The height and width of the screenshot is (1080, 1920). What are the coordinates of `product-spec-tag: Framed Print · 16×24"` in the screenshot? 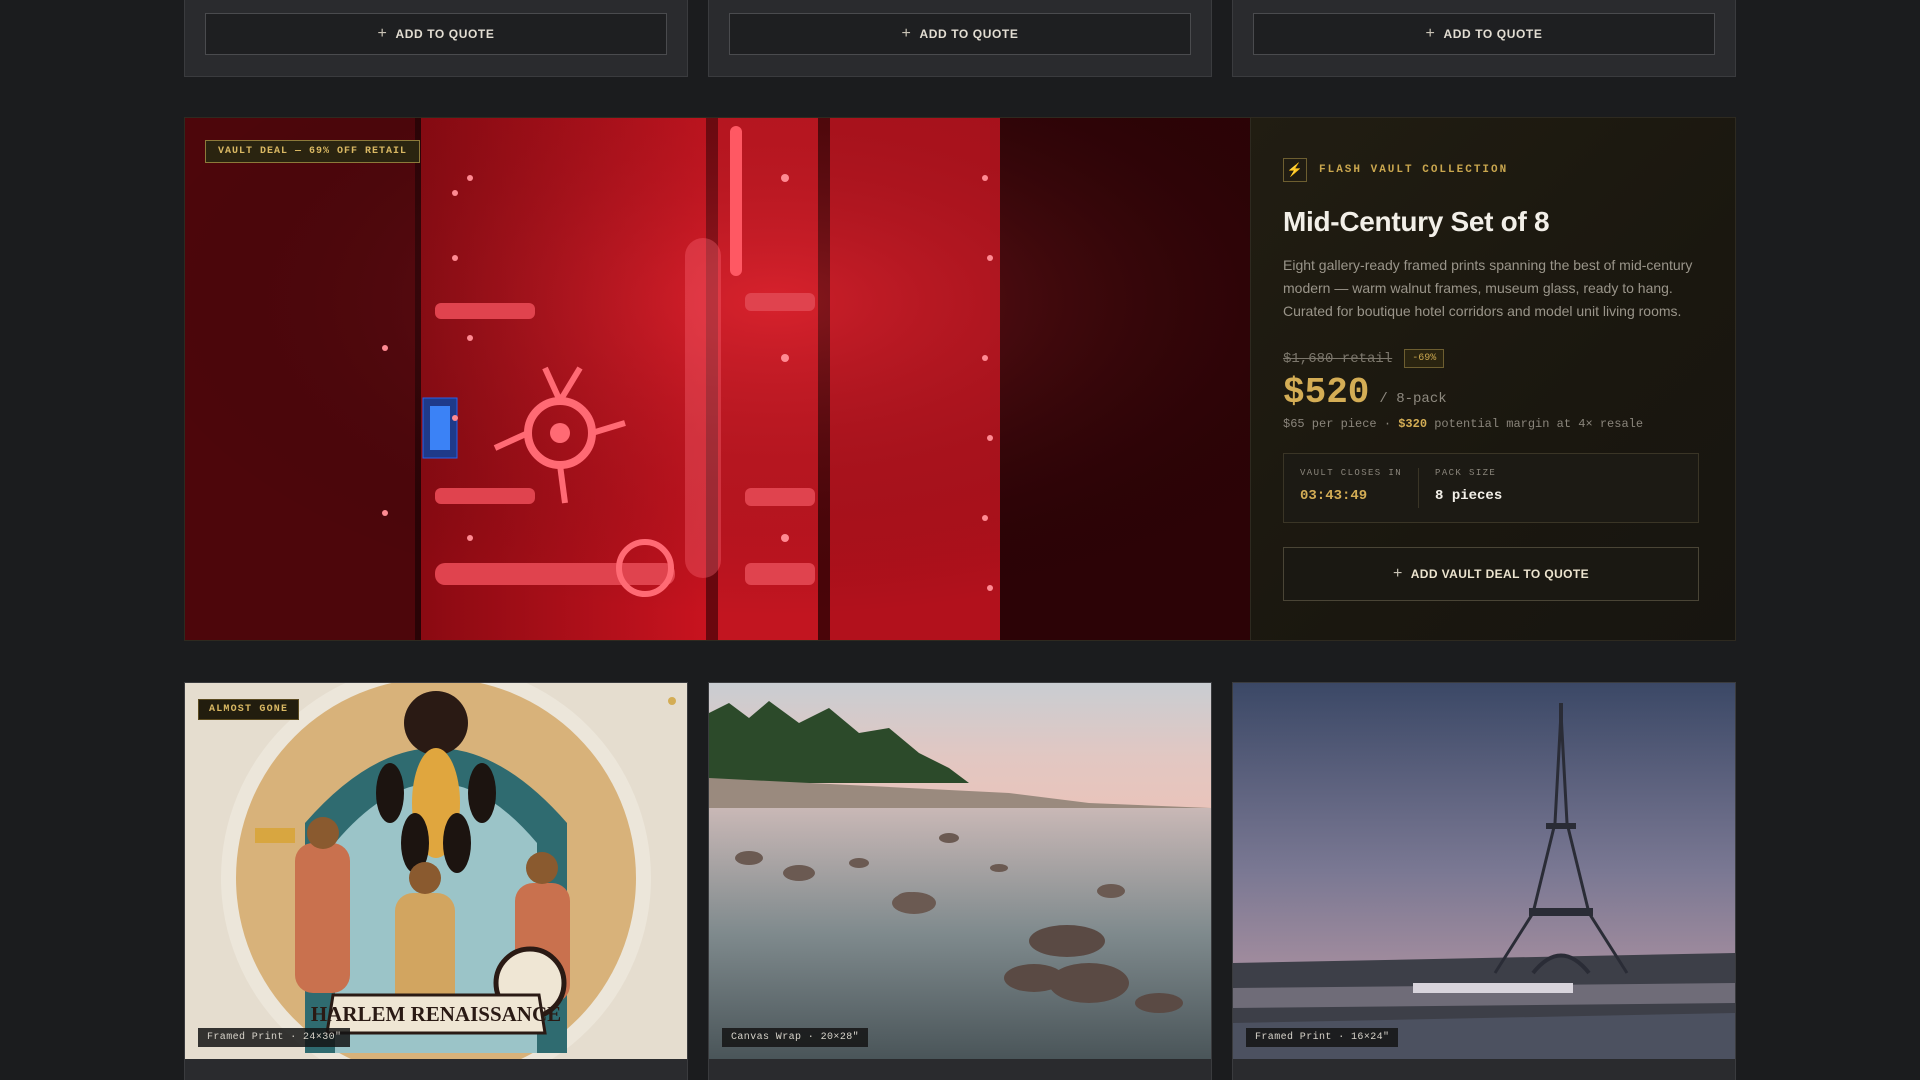 It's located at (1322, 1037).